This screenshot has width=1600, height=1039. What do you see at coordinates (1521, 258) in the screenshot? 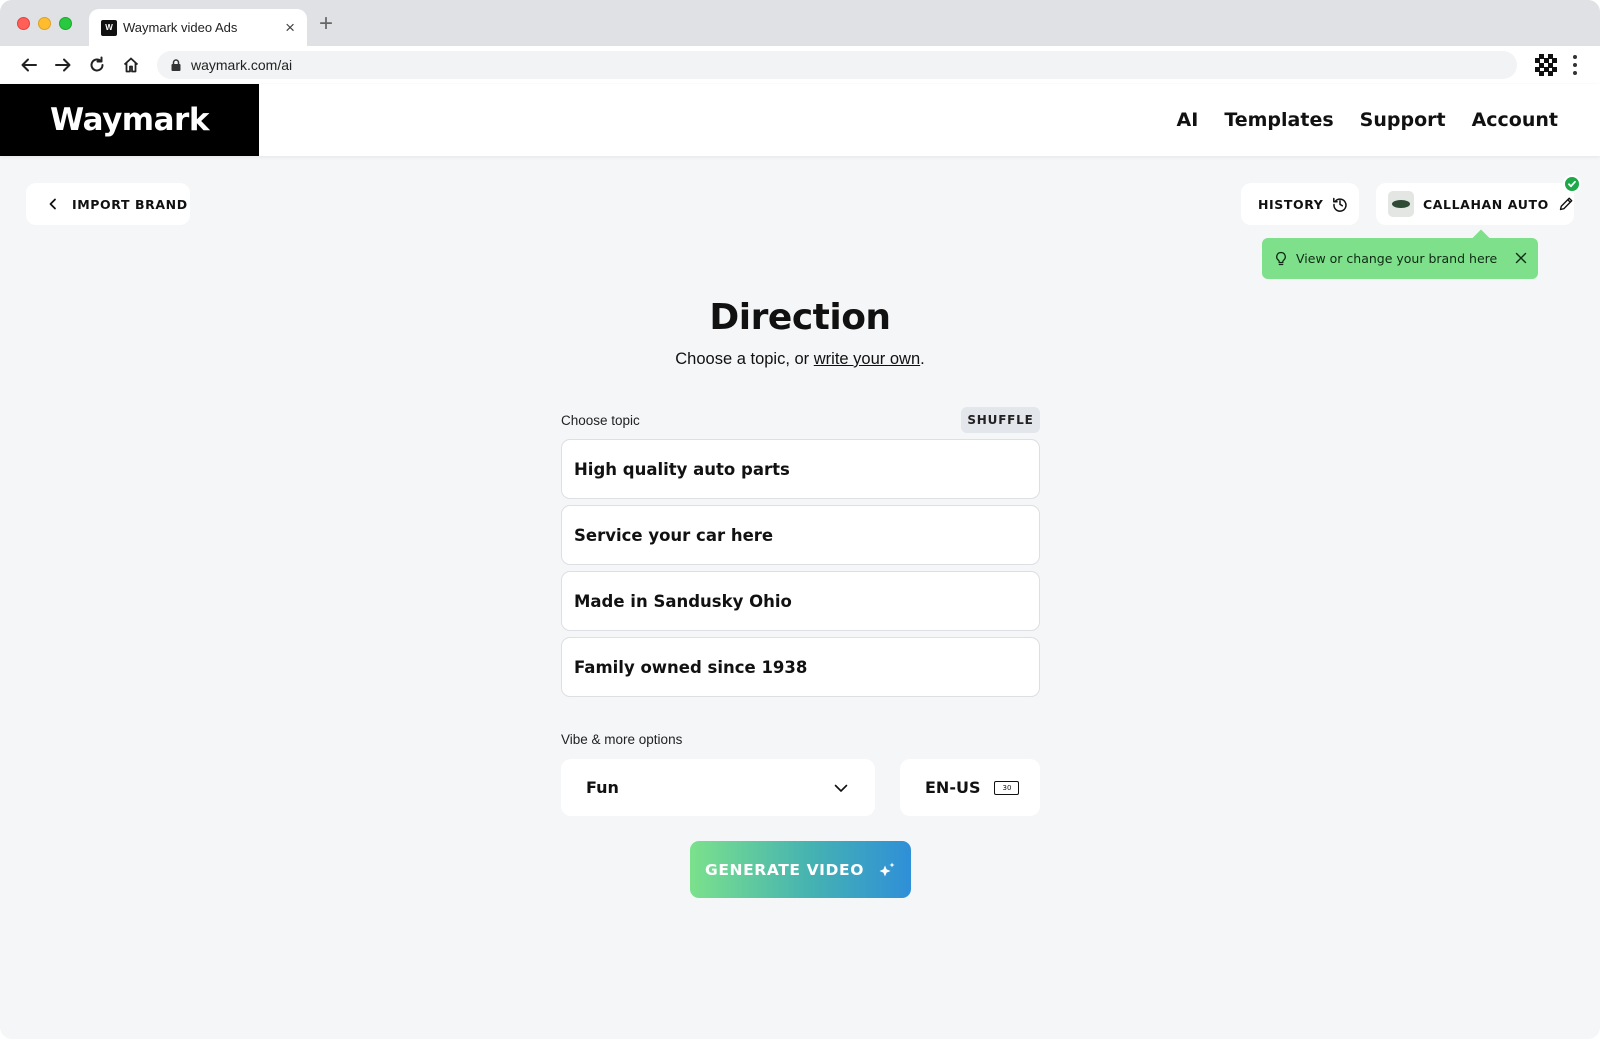
I see `close-icon` at bounding box center [1521, 258].